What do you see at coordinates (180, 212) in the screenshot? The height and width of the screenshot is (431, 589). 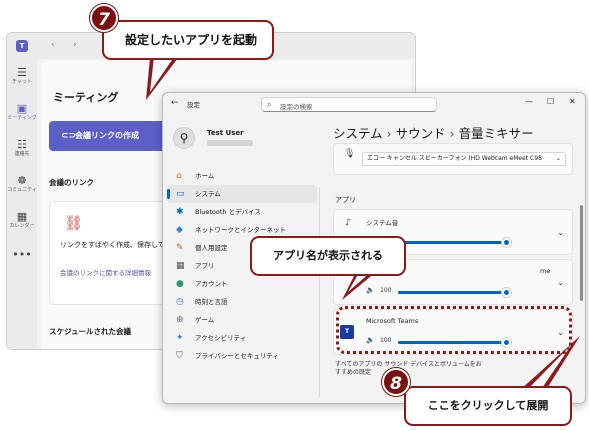 I see `bluetooth-icon: ✱` at bounding box center [180, 212].